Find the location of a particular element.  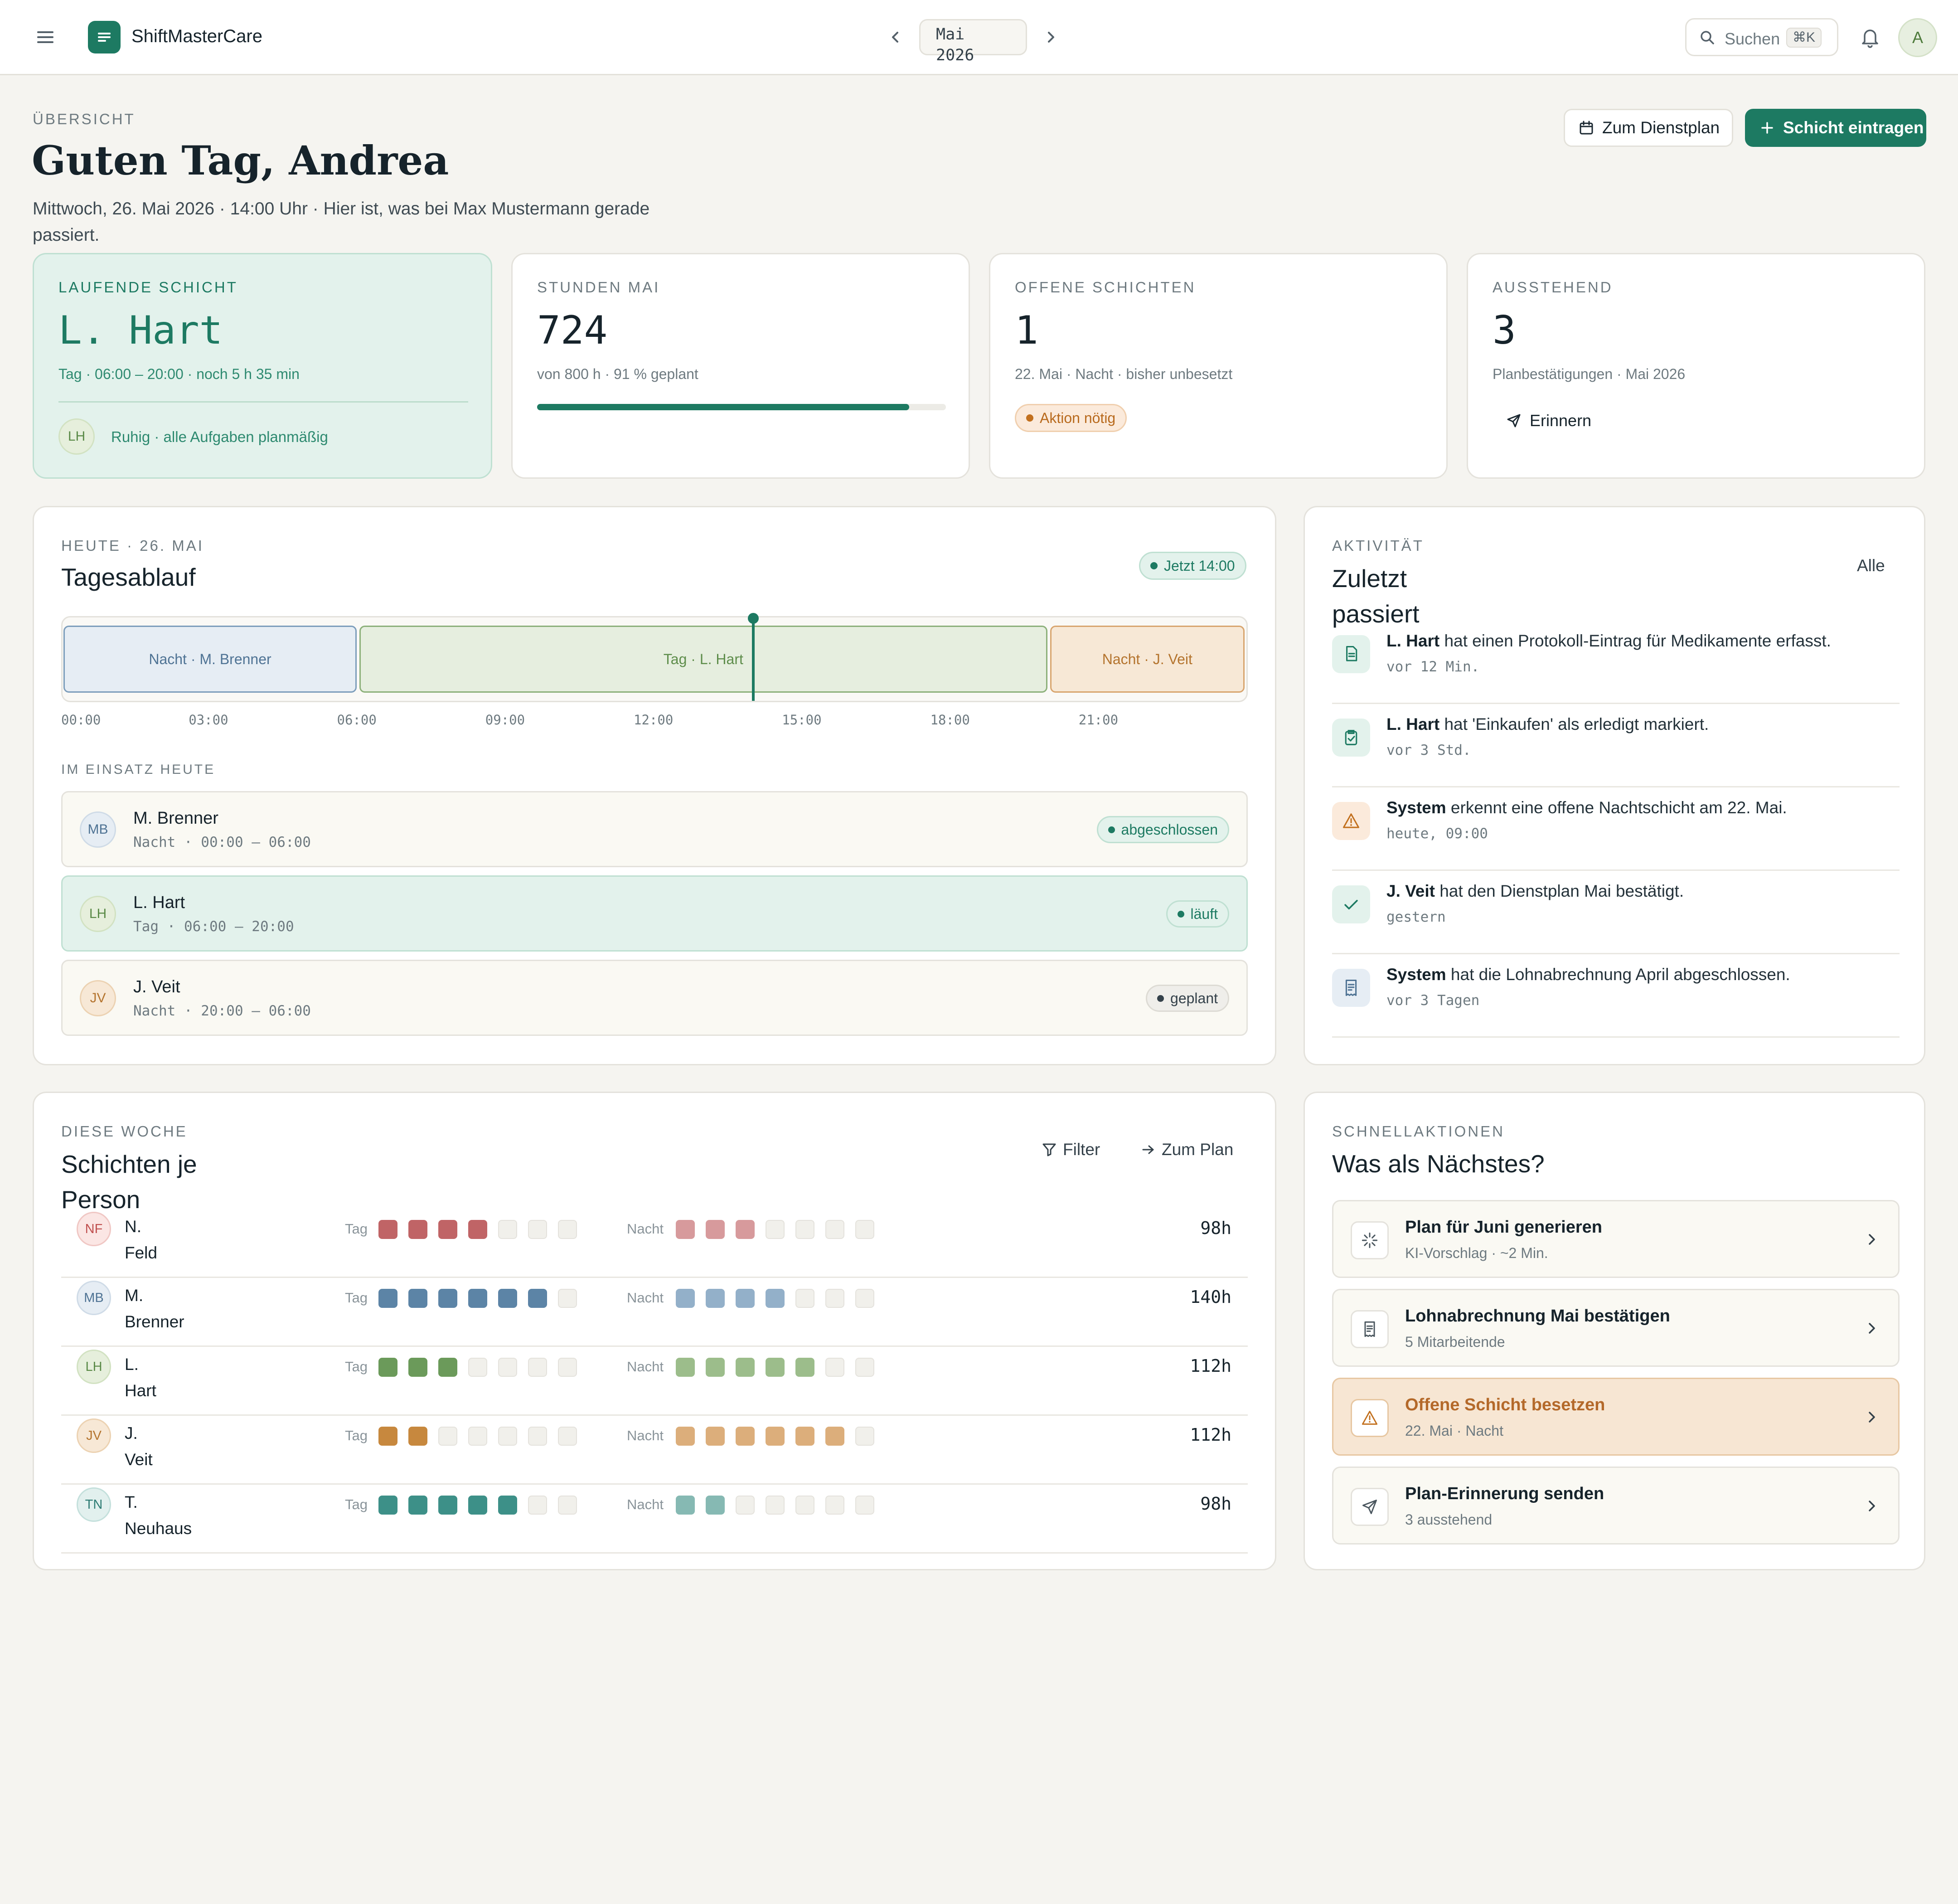

on-duty-shift: Nacht · 20:00 – 06:00 is located at coordinates (222, 1011).